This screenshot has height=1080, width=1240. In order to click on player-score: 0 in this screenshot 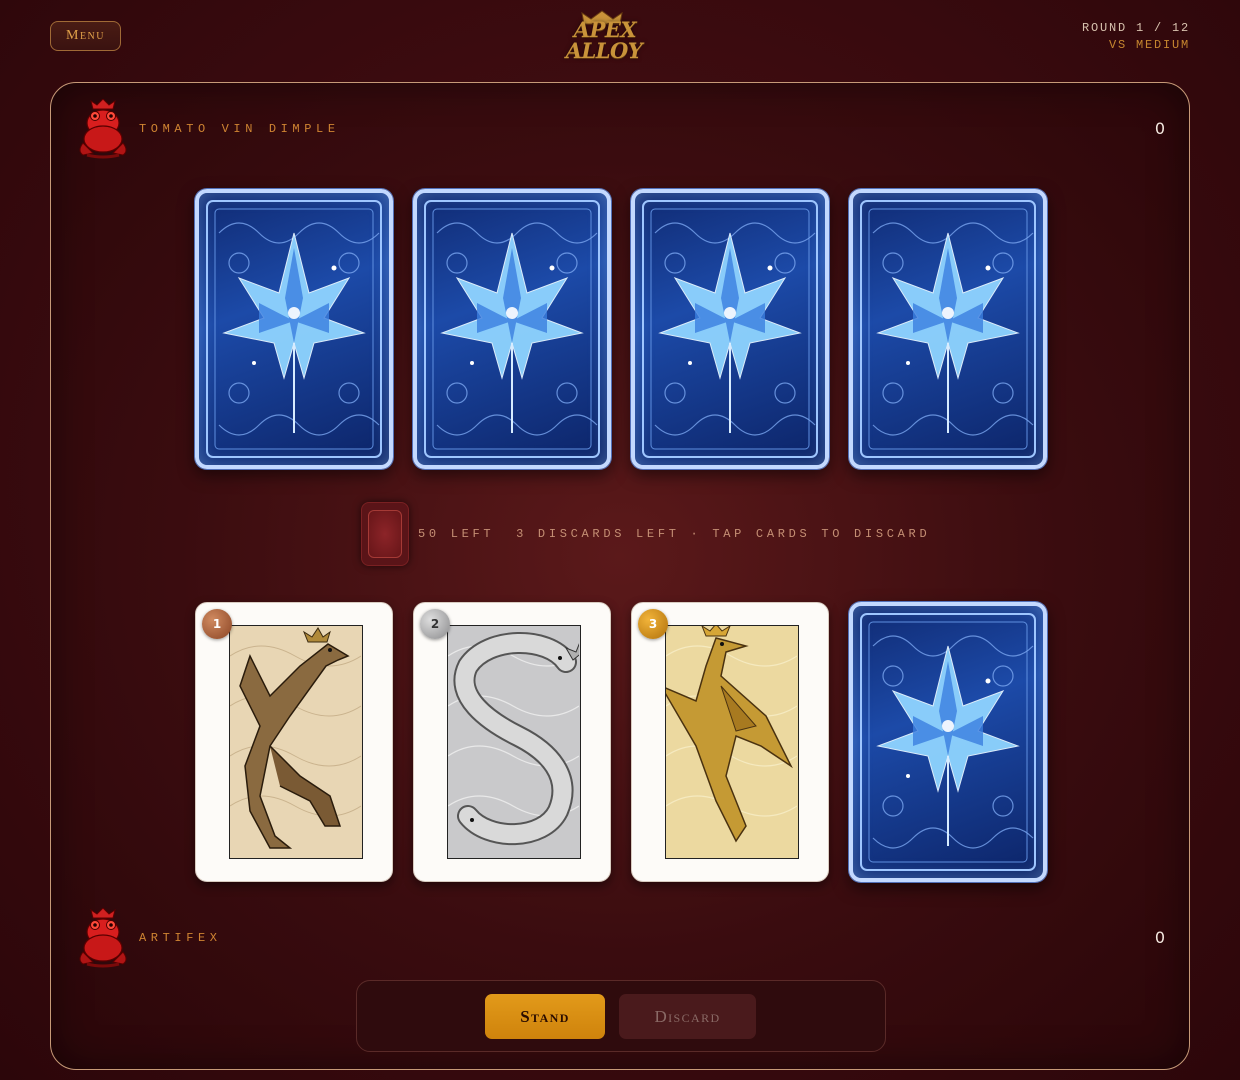, I will do `click(1159, 937)`.